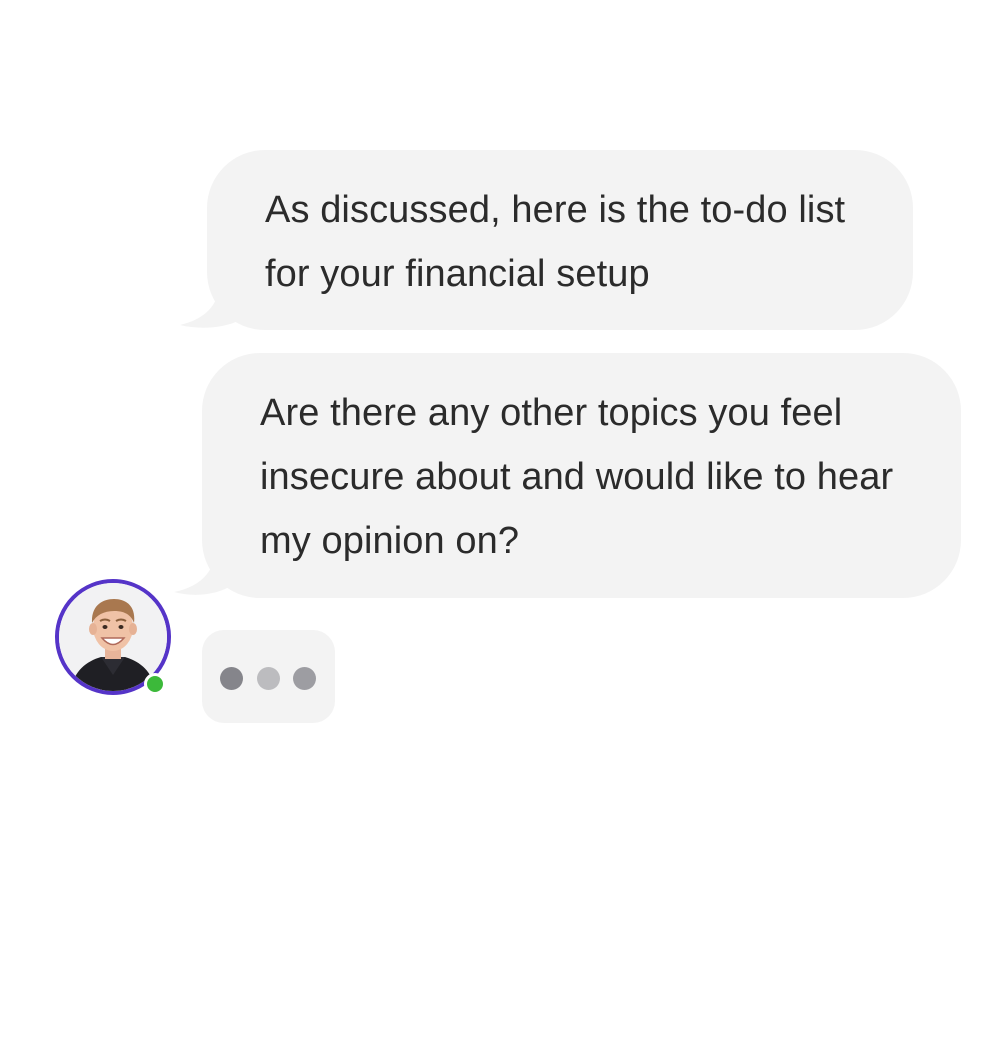 Image resolution: width=1000 pixels, height=1046 pixels. I want to click on online-status-indicator, so click(155, 684).